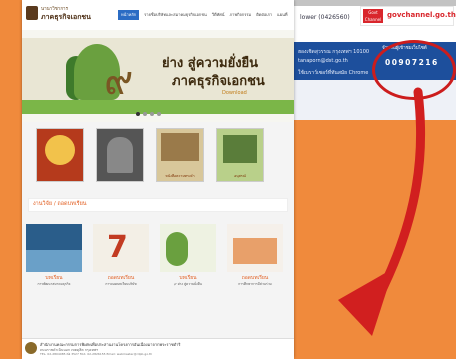  Describe the element at coordinates (54, 284) in the screenshot. I see `book-desc: การพัฒนาสมาคมธุรกิจ` at that location.